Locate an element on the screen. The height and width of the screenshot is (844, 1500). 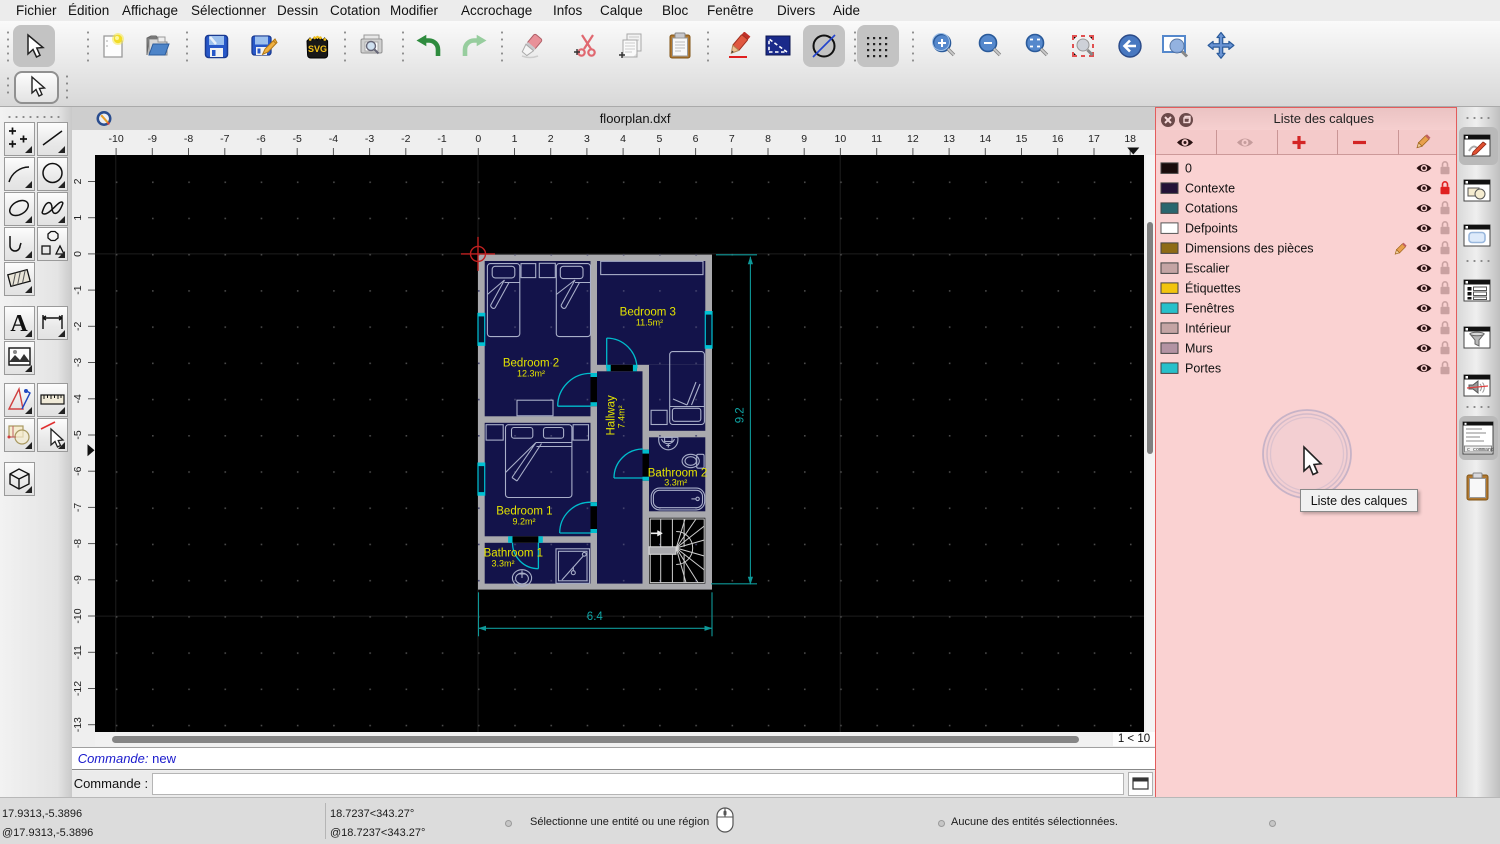
svg-text: Defpoints is located at coordinates (1211, 228).